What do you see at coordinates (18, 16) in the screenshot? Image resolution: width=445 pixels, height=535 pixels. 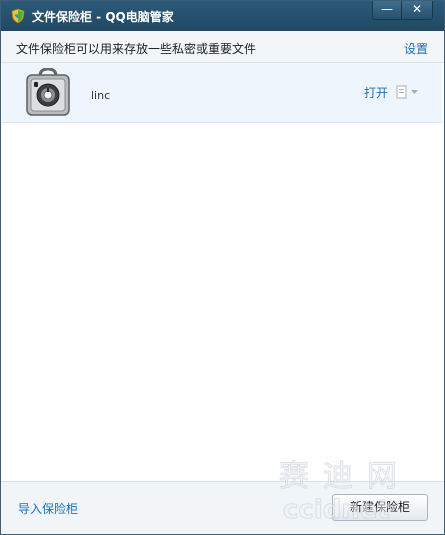 I see `qq-pc-manager-shield-icon` at bounding box center [18, 16].